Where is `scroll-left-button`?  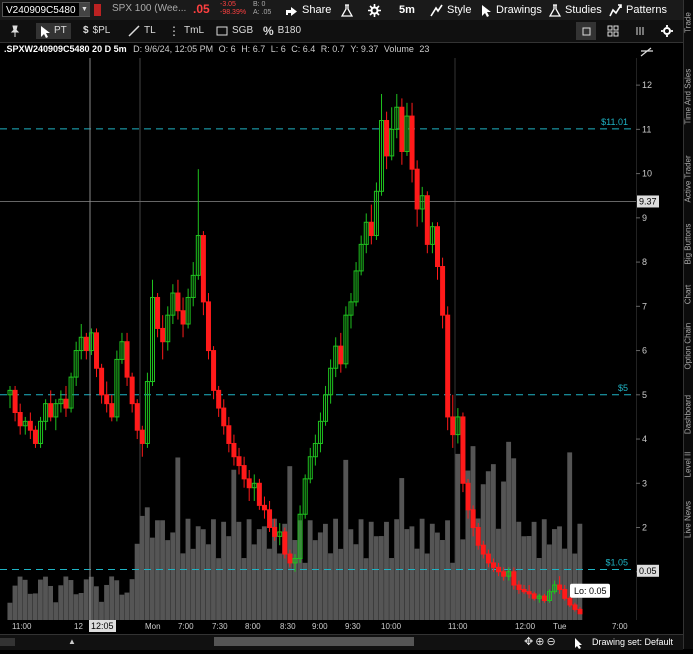 scroll-left-button is located at coordinates (7, 642).